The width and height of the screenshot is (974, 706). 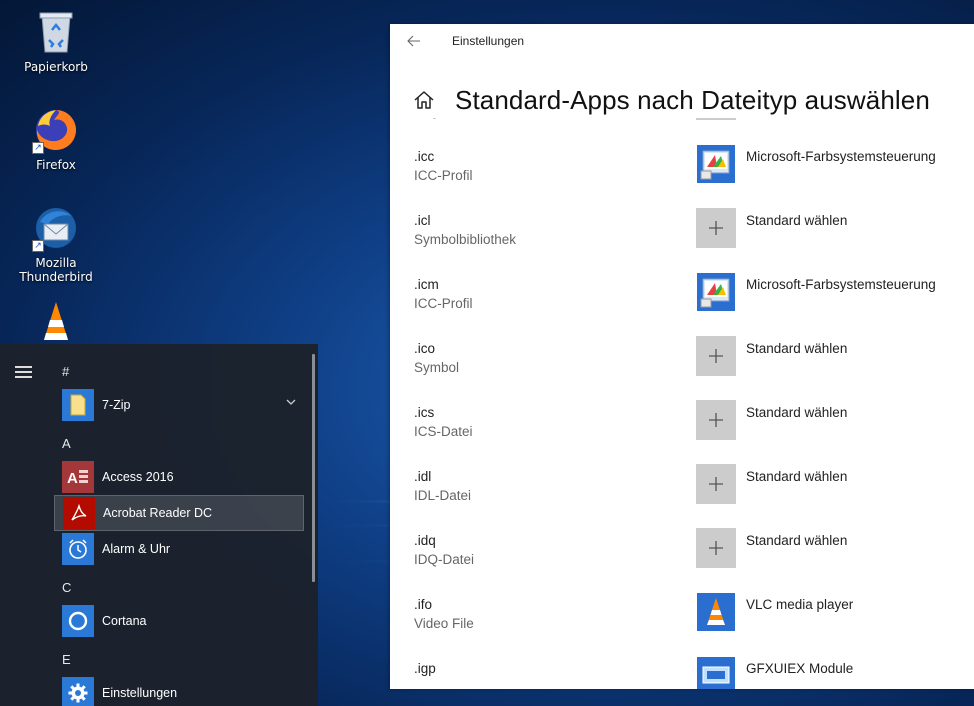 What do you see at coordinates (424, 100) in the screenshot?
I see `home-icon` at bounding box center [424, 100].